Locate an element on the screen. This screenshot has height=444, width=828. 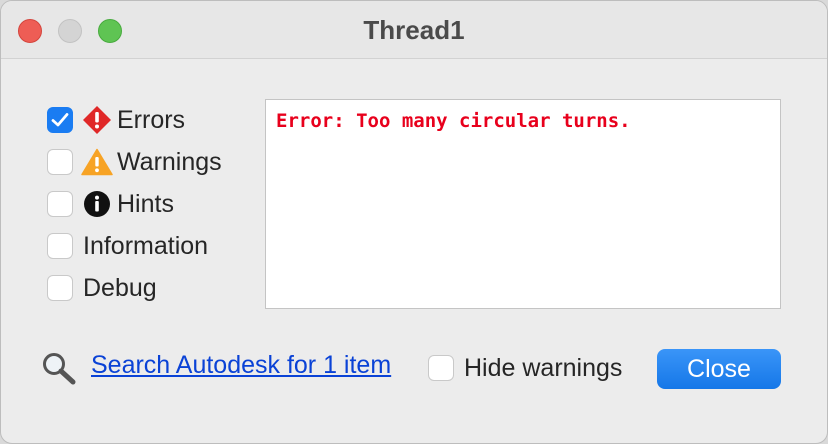
debug-checkbox is located at coordinates (60, 288).